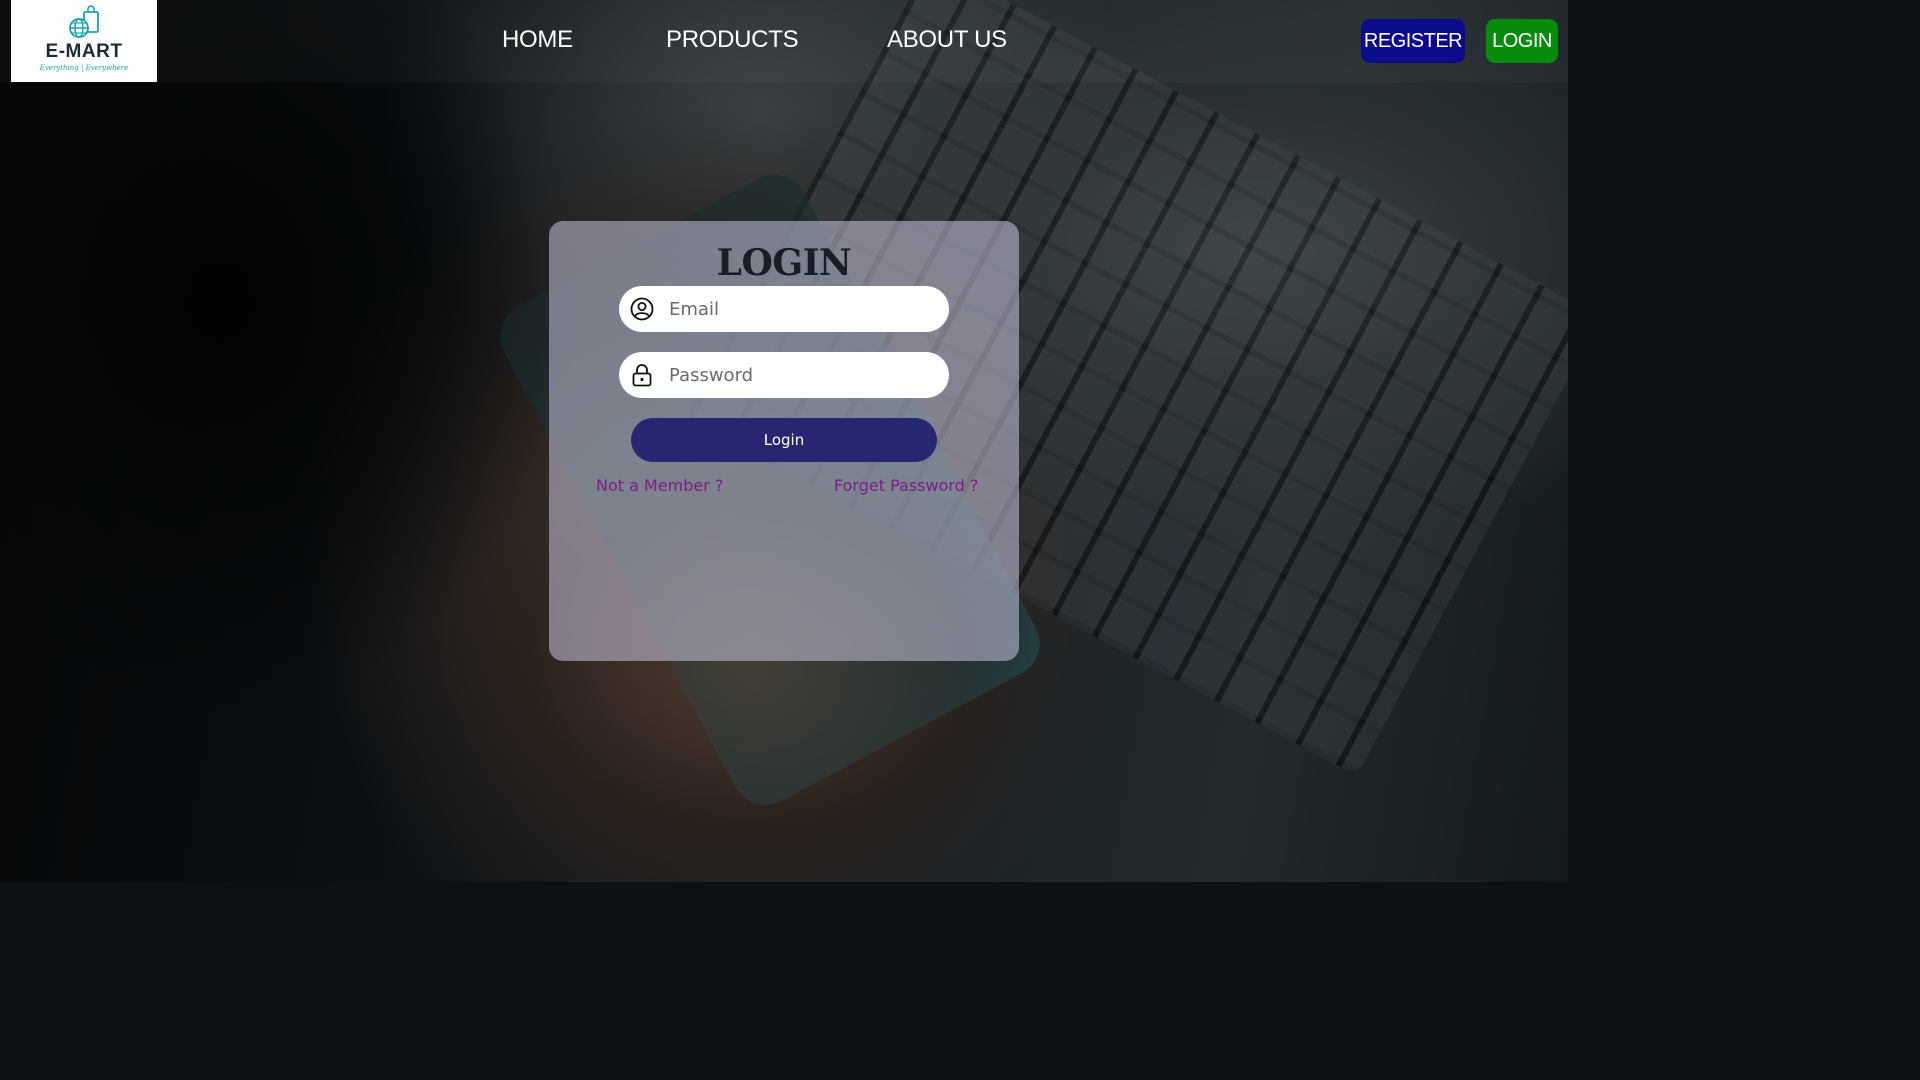  I want to click on password-field, so click(784, 375).